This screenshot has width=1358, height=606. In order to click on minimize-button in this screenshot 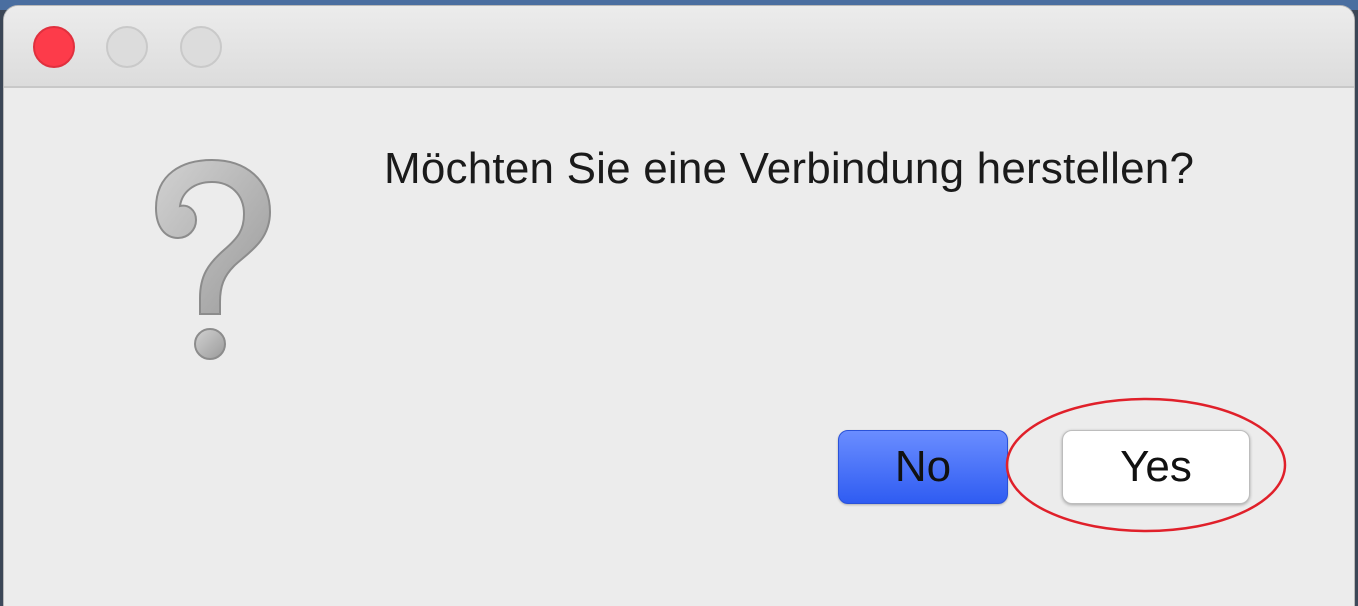, I will do `click(127, 47)`.